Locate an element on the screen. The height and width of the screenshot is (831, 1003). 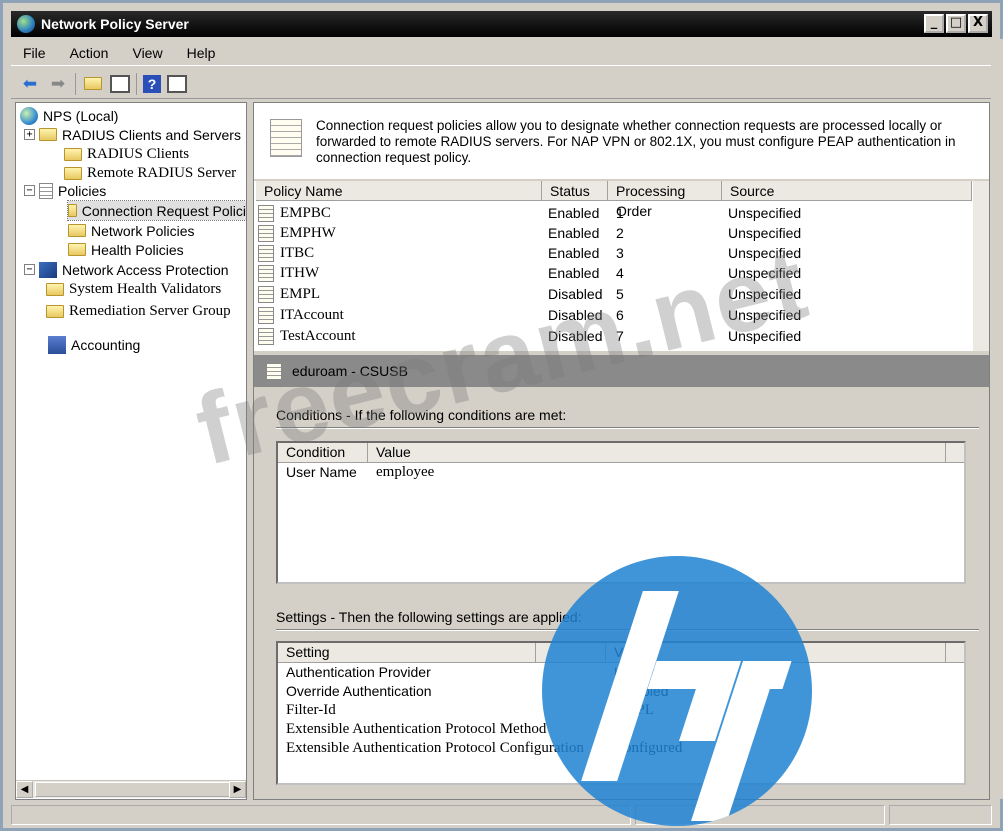
tree-label: Accounting is located at coordinates (106, 344).